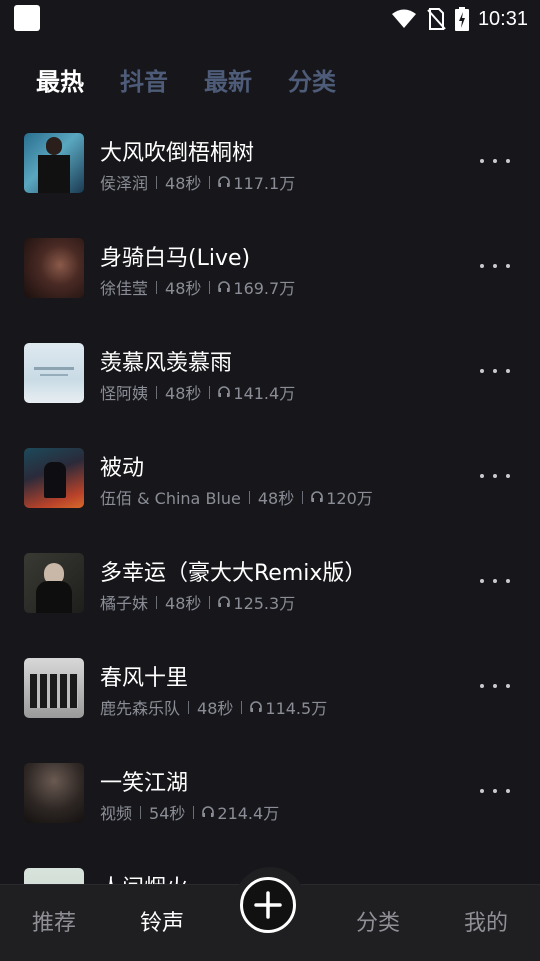  I want to click on song-title: 大风吹倒梧桐树, so click(177, 153).